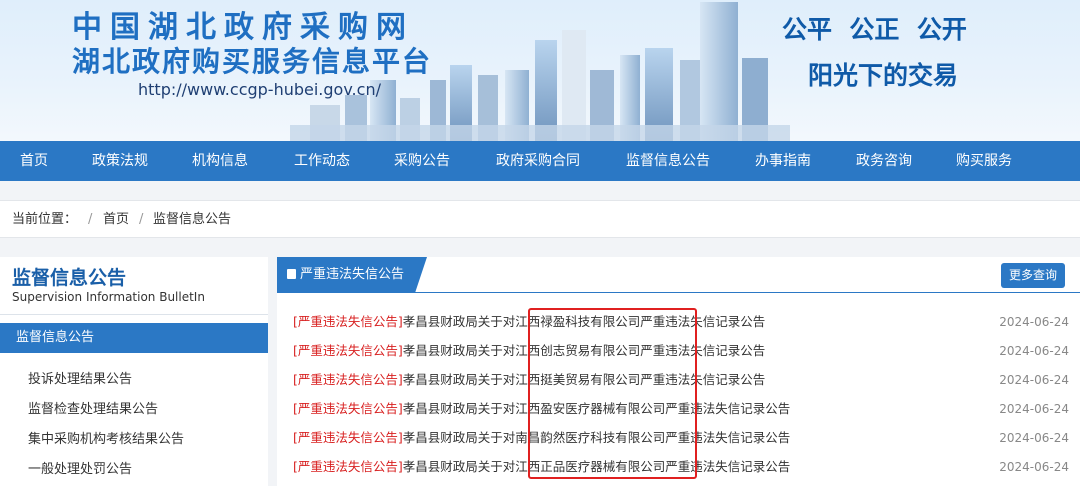 The image size is (1080, 486). I want to click on nav-supervision: 监督信息公告, so click(668, 161).